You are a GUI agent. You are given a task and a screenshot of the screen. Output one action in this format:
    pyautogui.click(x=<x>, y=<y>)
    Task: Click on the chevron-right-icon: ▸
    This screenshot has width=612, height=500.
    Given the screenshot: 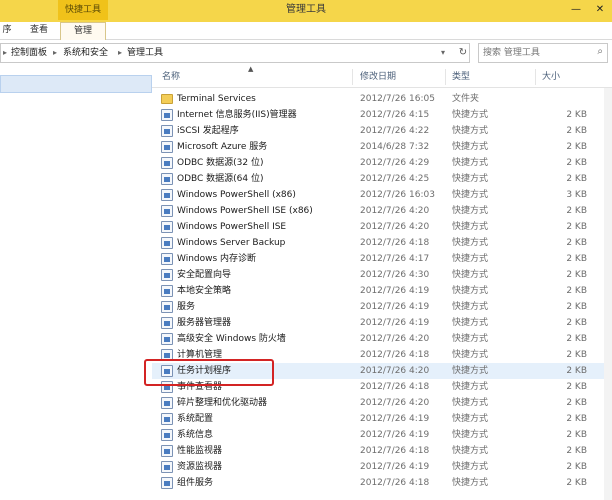 What is the action you would take?
    pyautogui.click(x=120, y=52)
    